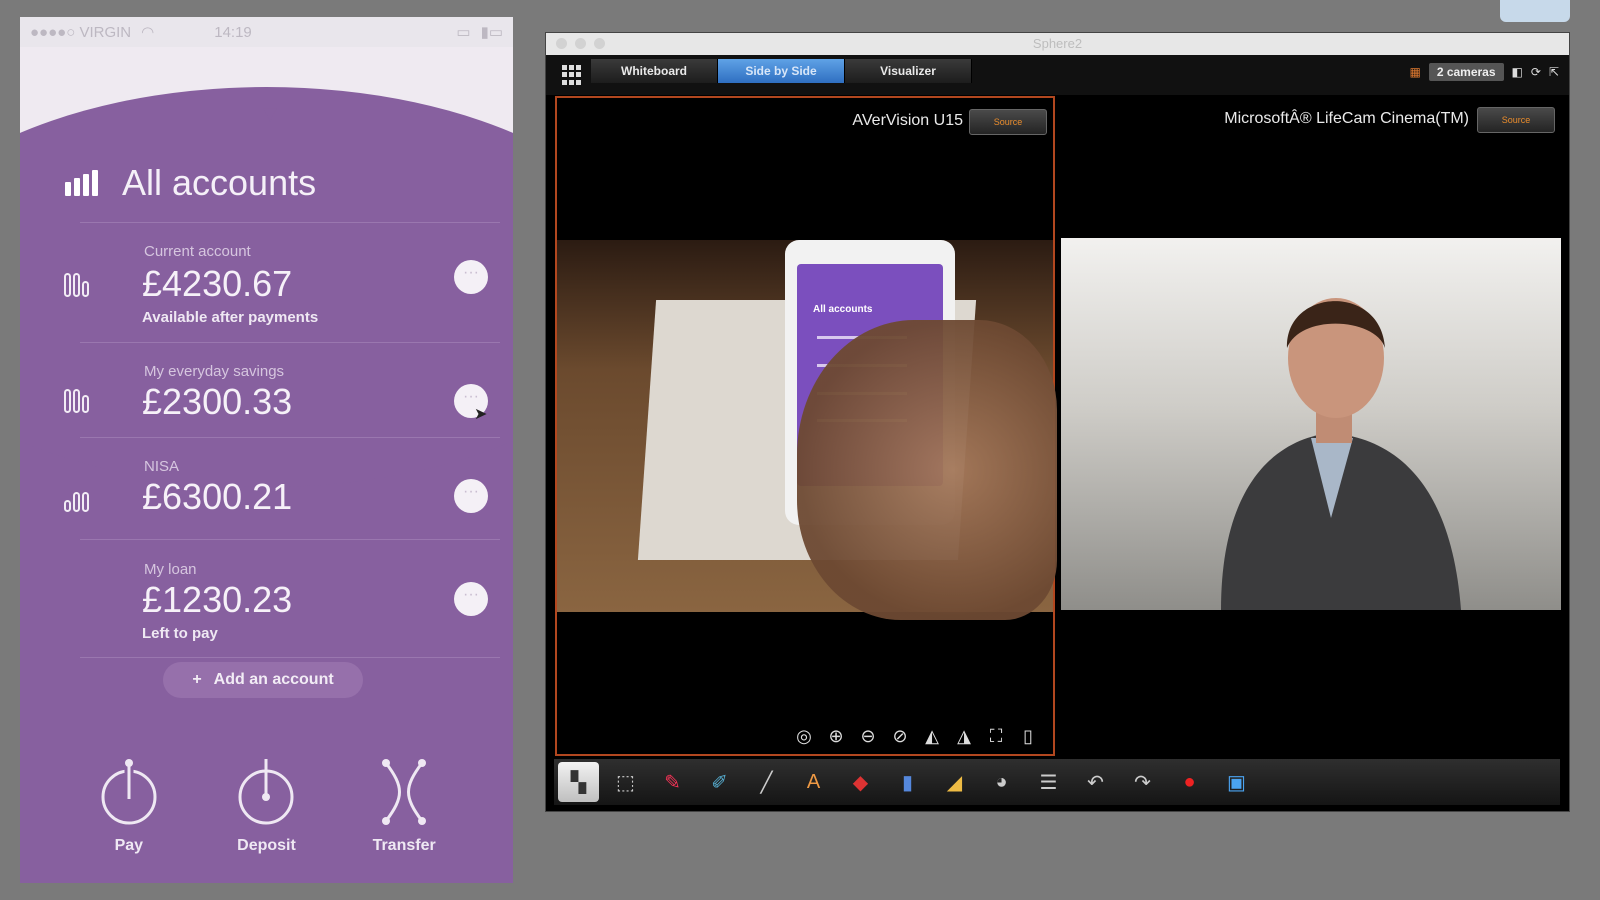  I want to click on tab-whiteboard: Whiteboard, so click(654, 71).